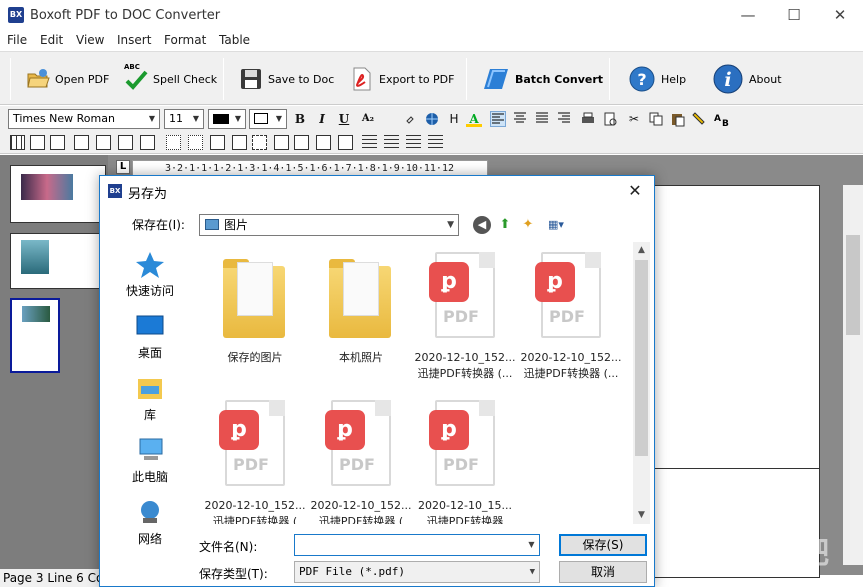 The height and width of the screenshot is (587, 863). Describe the element at coordinates (150, 460) in the screenshot. I see `place-this-pc: 此电脑` at that location.